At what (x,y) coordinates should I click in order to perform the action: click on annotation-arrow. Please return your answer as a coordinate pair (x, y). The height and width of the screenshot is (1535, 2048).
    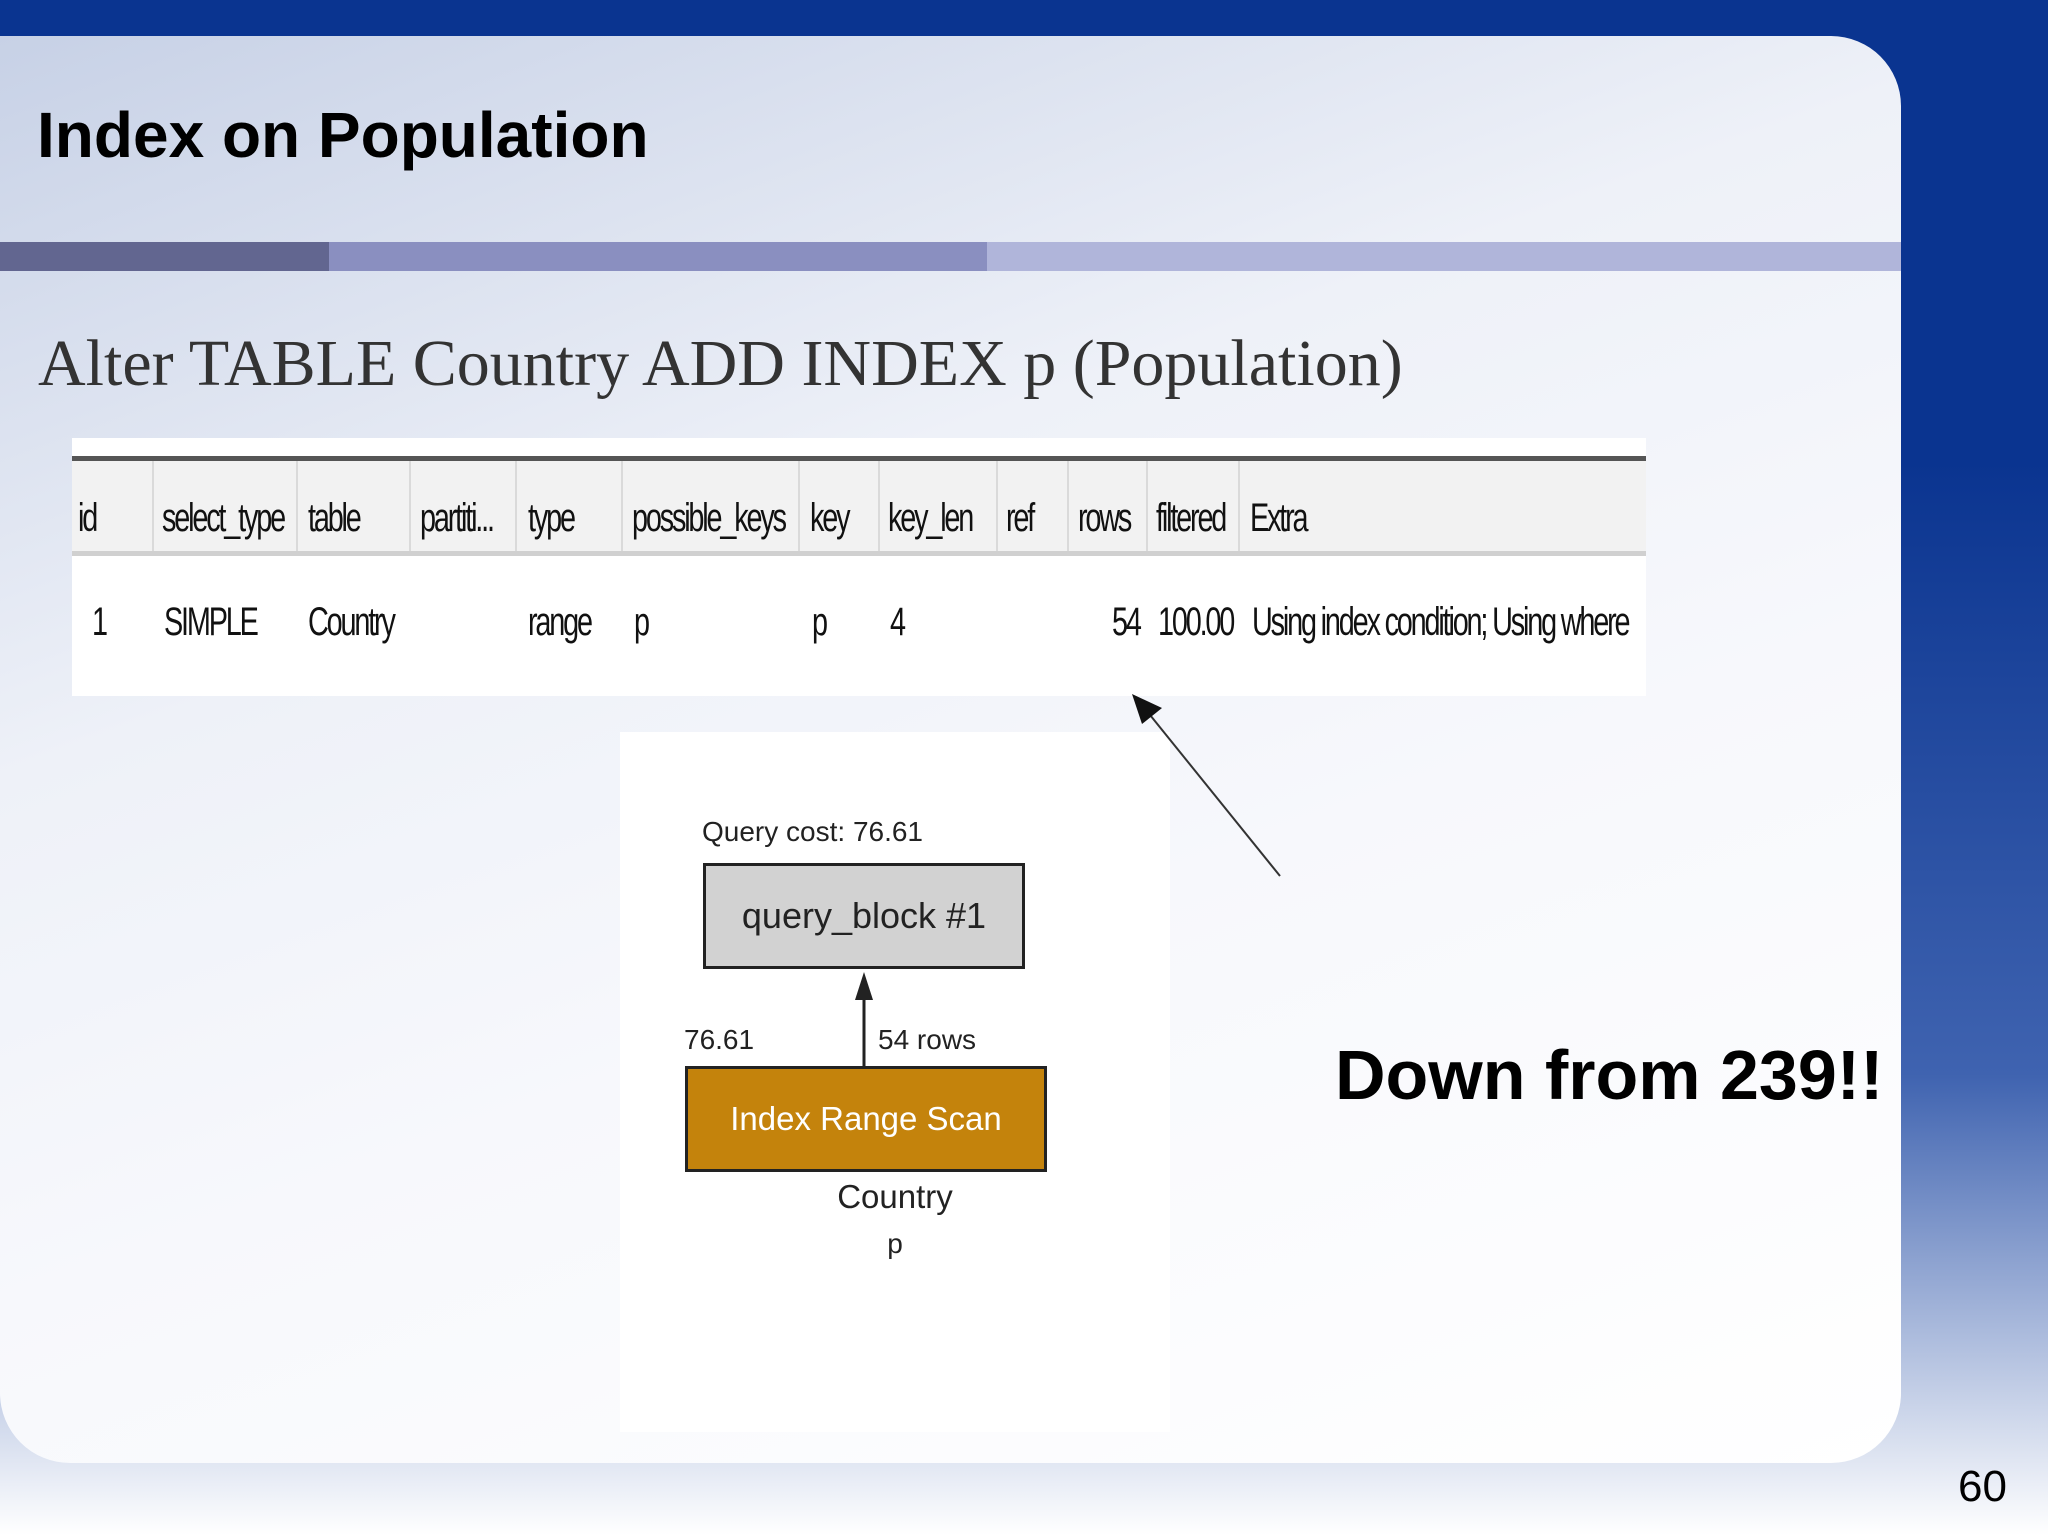
    Looking at the image, I should click on (1206, 785).